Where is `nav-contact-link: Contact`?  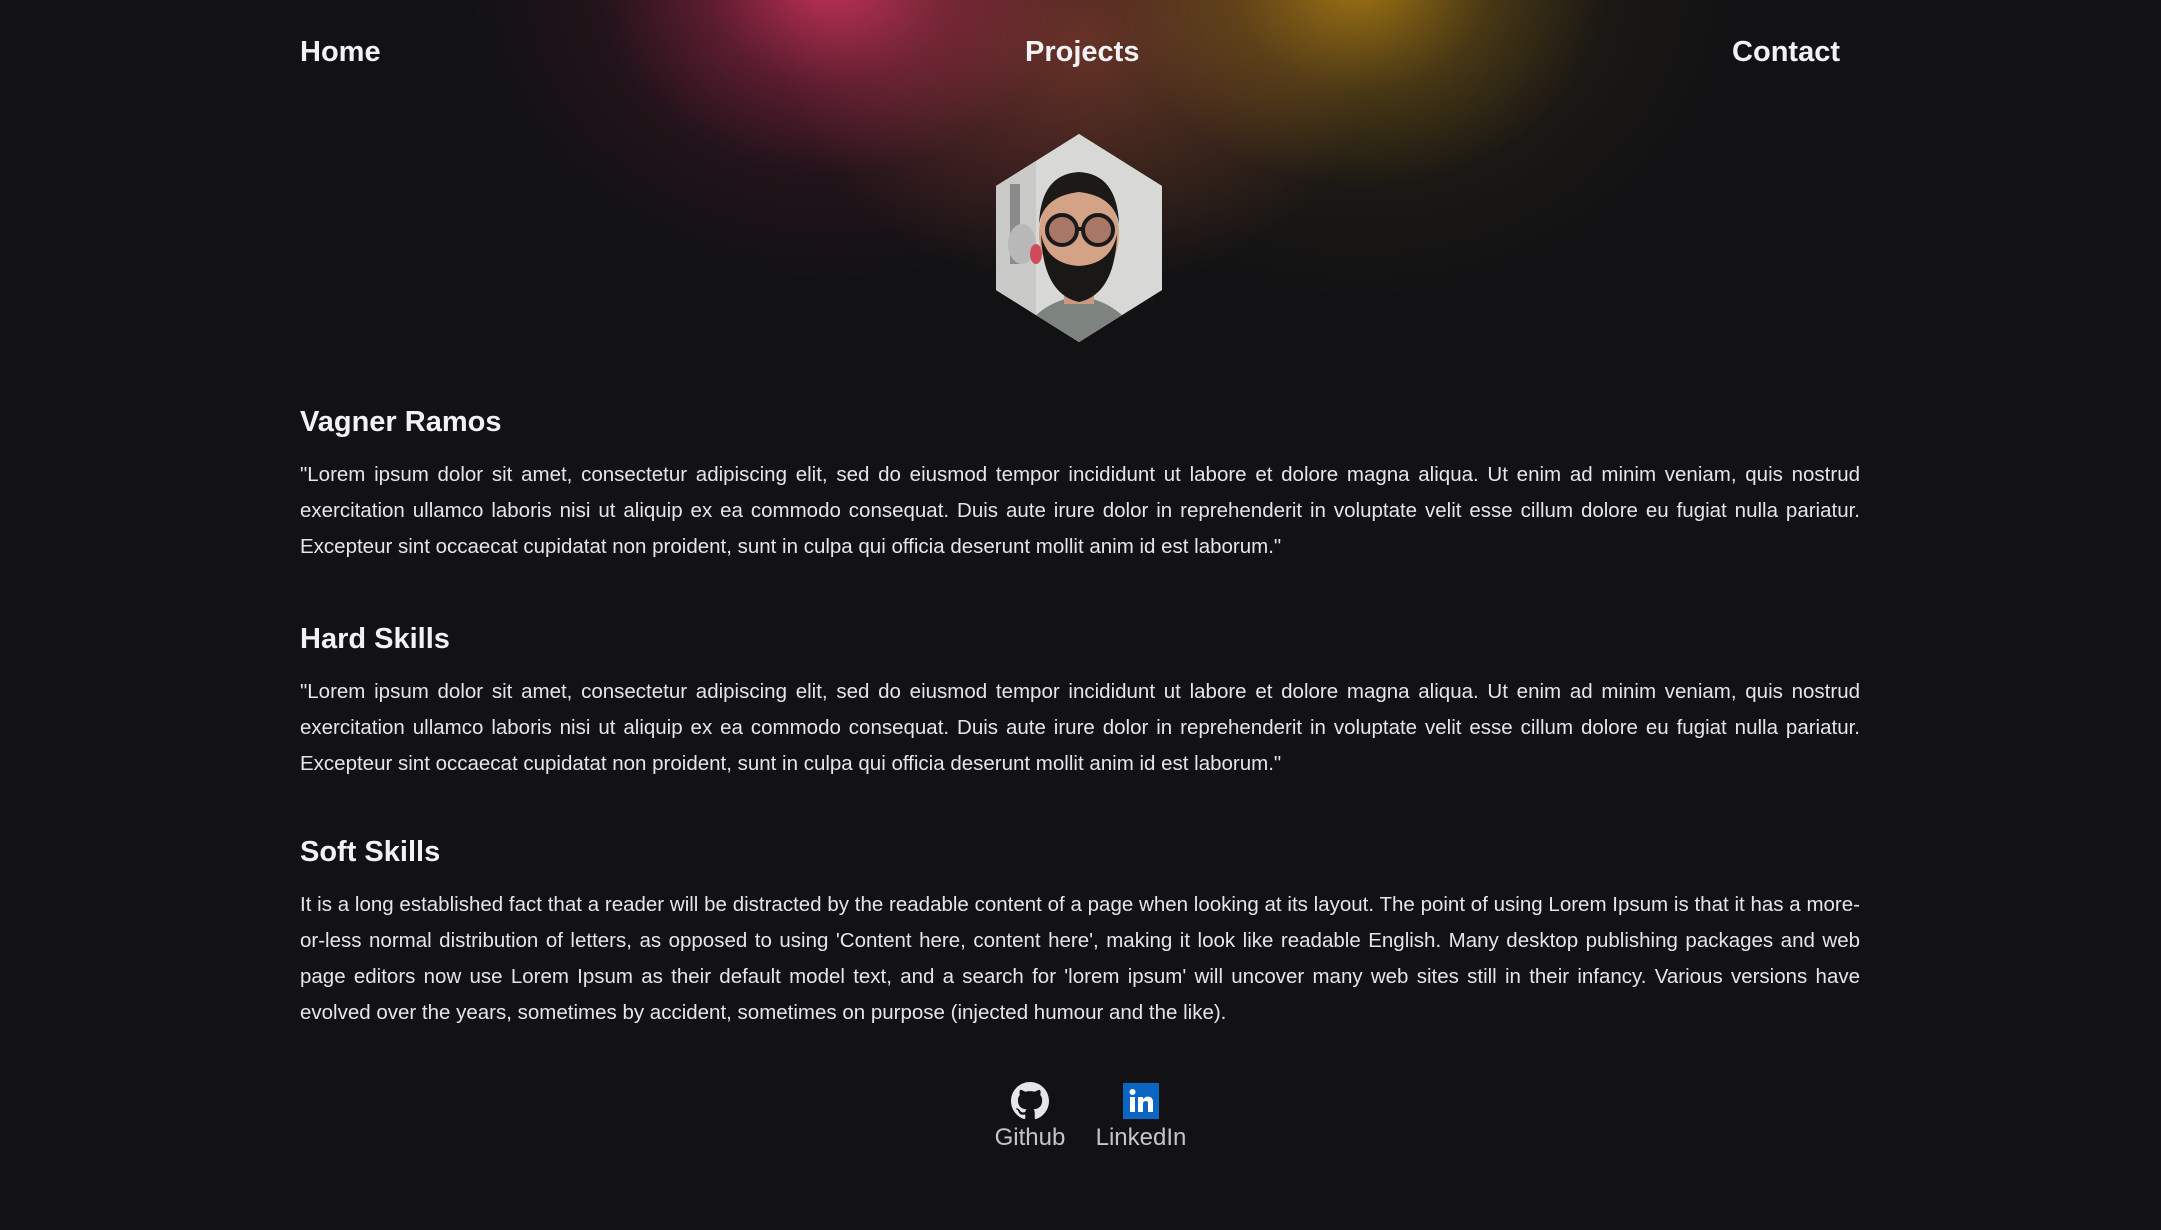
nav-contact-link: Contact is located at coordinates (1786, 52).